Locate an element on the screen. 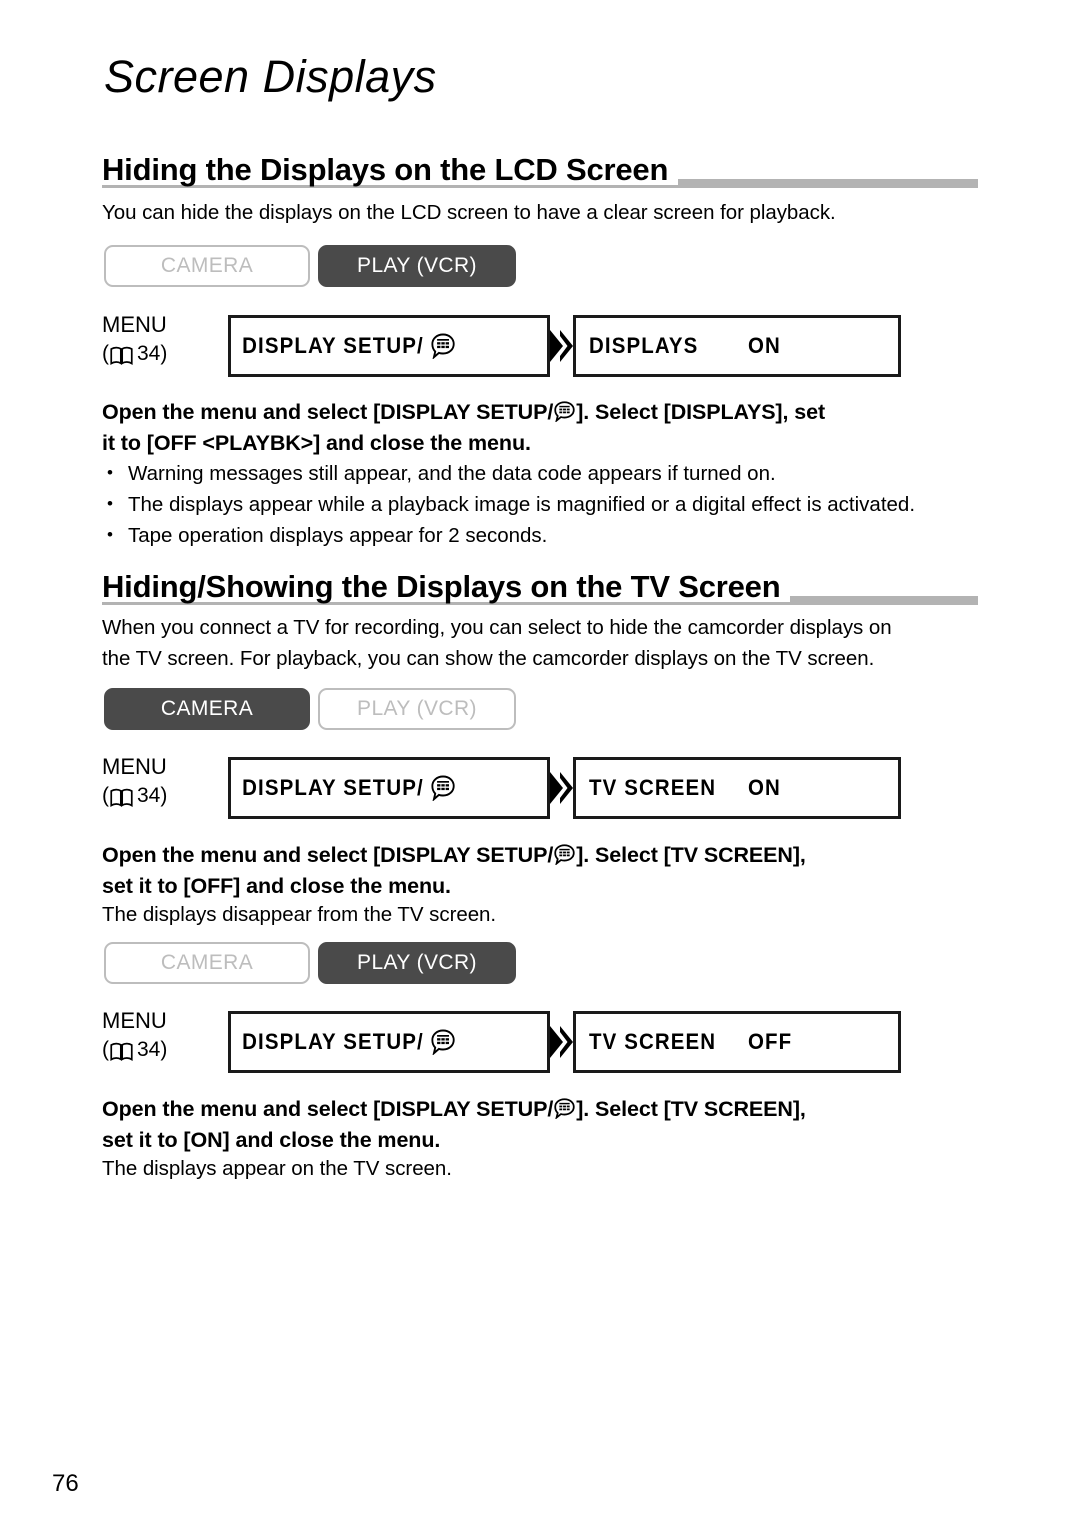 Image resolution: width=1080 pixels, height=1534 pixels. menu-box-tv-screen-3: TV SCREEN OFF is located at coordinates (737, 1042).